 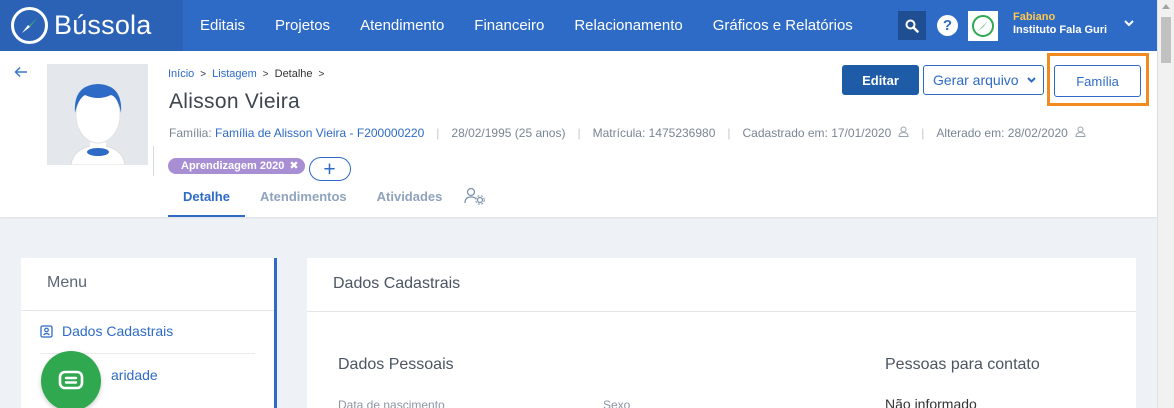 I want to click on family-label: Família:, so click(x=190, y=133).